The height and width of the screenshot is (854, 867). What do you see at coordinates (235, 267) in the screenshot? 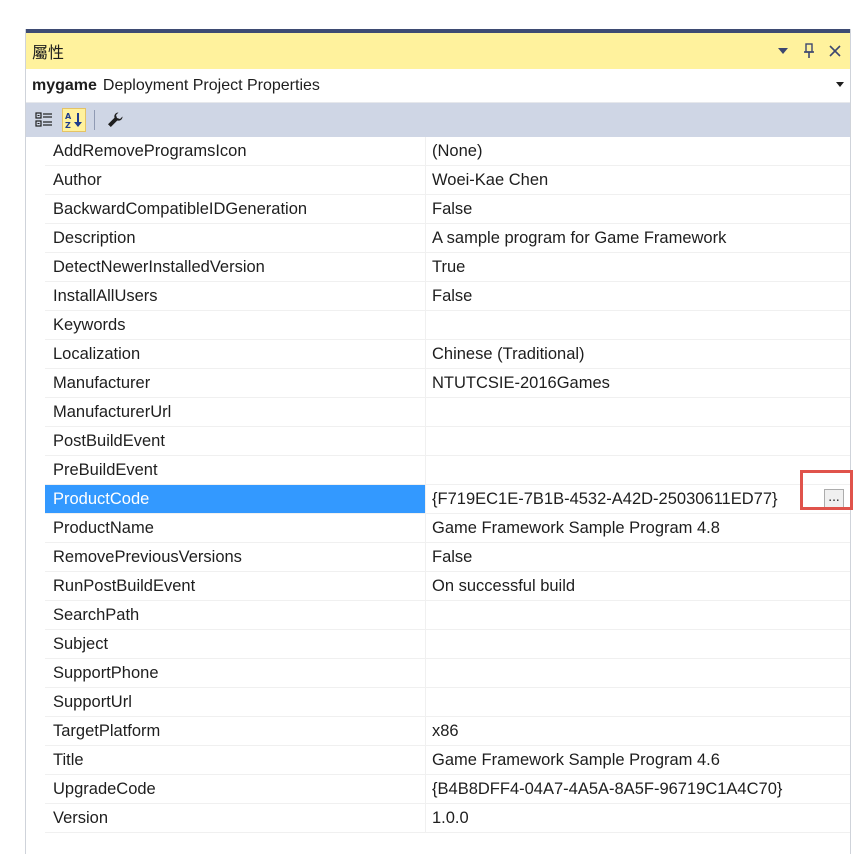
I see `property-name: DetectNewerInstalledVersion` at bounding box center [235, 267].